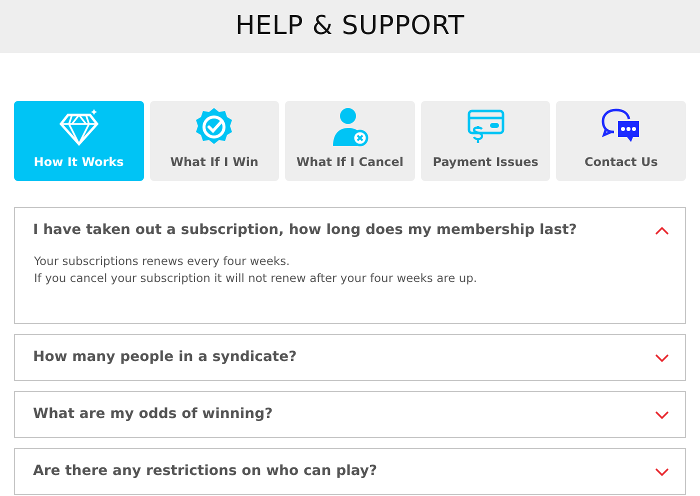 This screenshot has width=700, height=496. I want to click on category-tab: What If I Win, so click(215, 141).